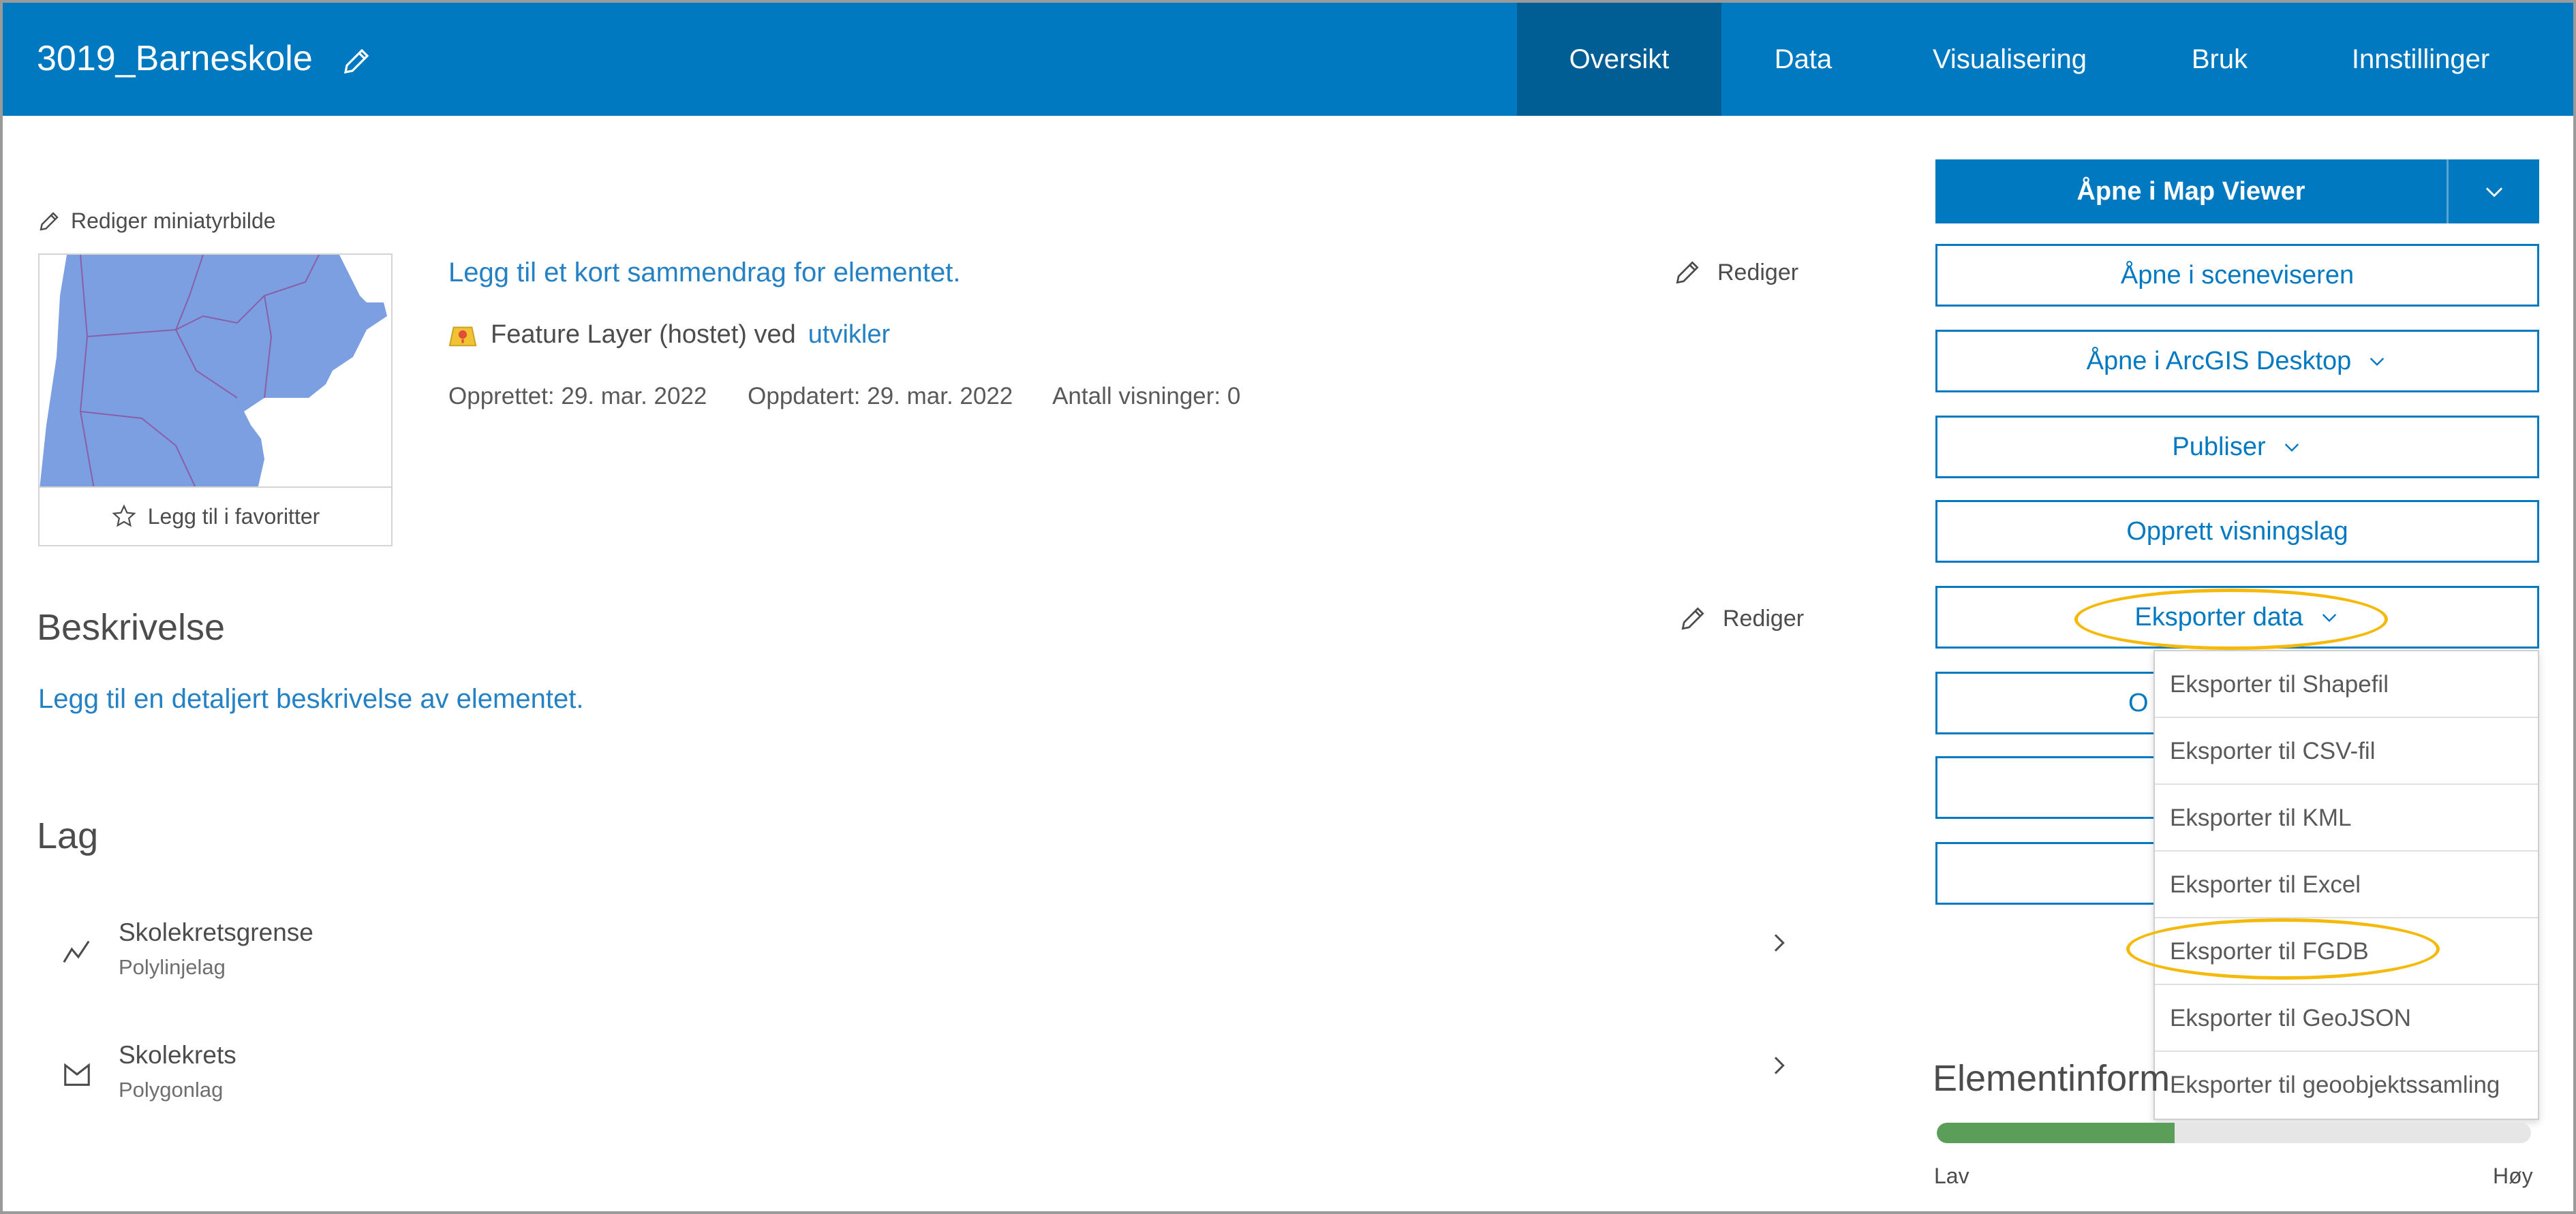 The image size is (2576, 1214). I want to click on item-type-text: Feature Layer (hostet) ved, so click(643, 334).